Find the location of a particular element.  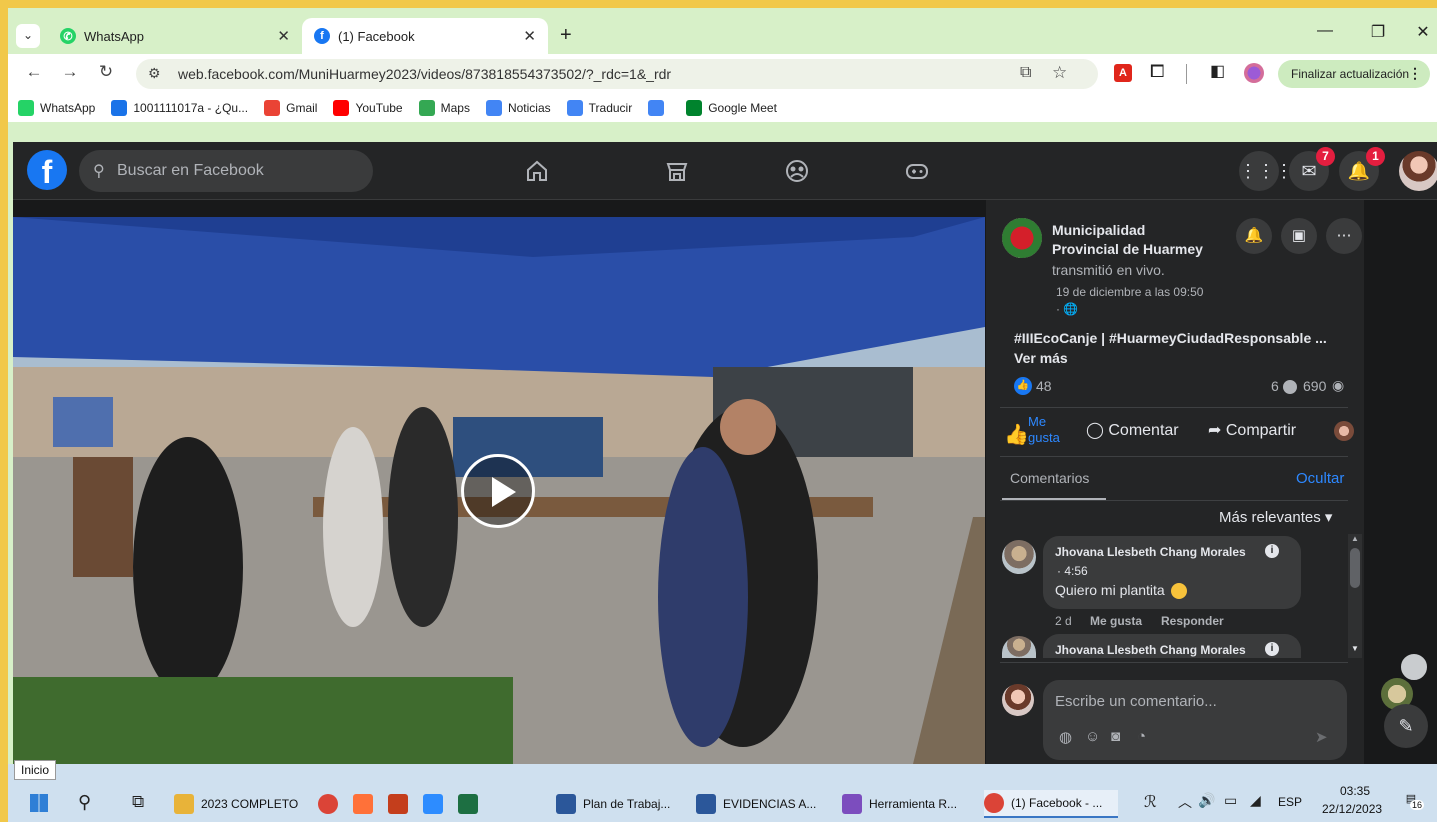

comment-button: ◯ Comentar is located at coordinates (1132, 430).